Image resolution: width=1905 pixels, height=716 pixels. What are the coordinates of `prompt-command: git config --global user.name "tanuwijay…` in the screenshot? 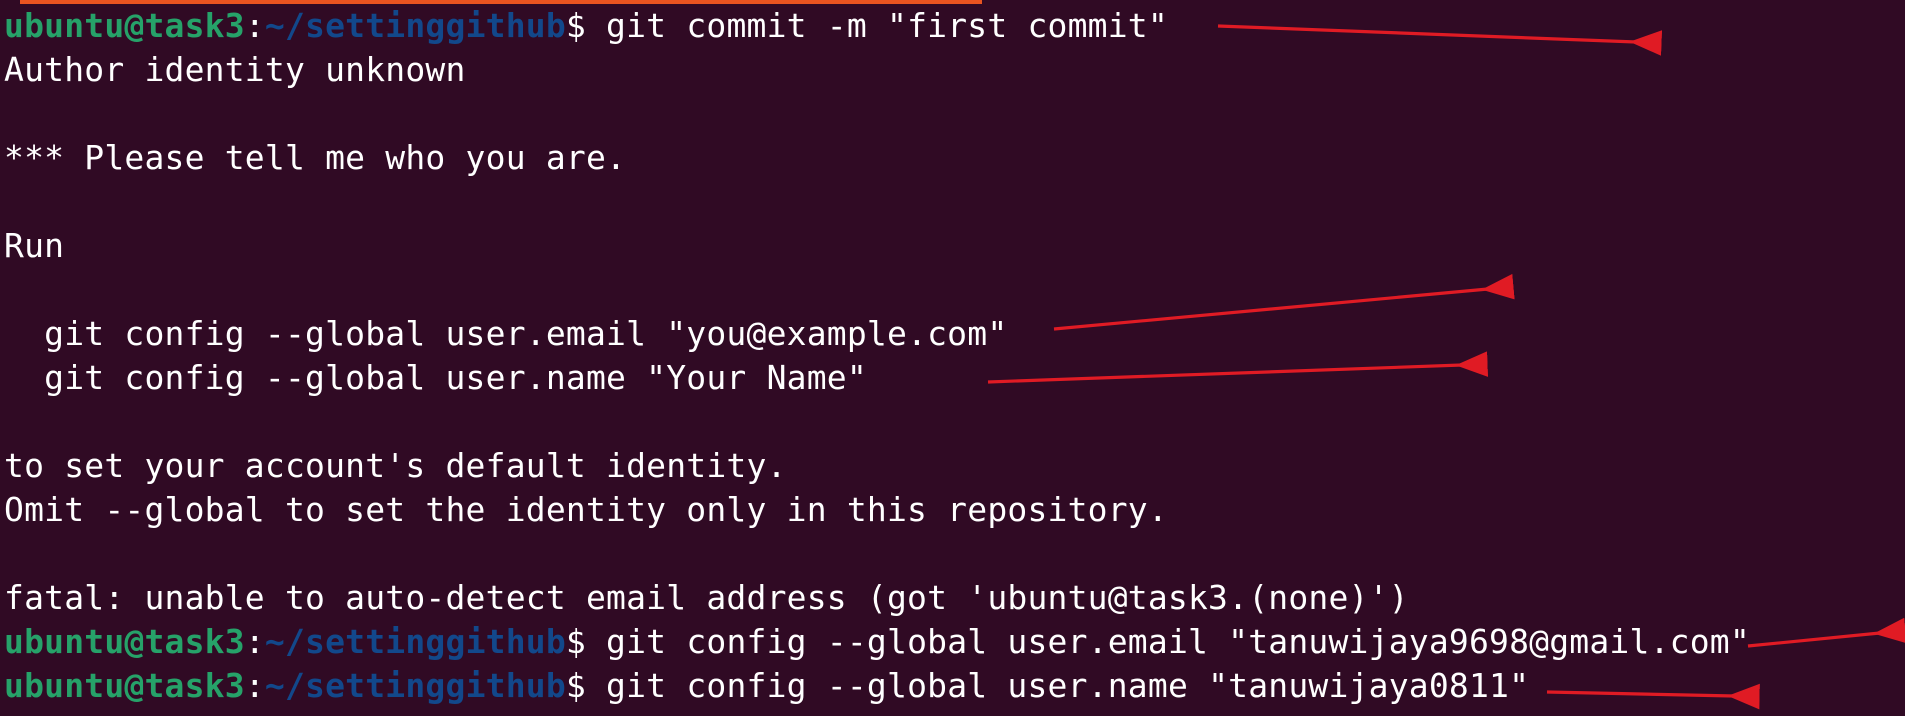 It's located at (1057, 685).